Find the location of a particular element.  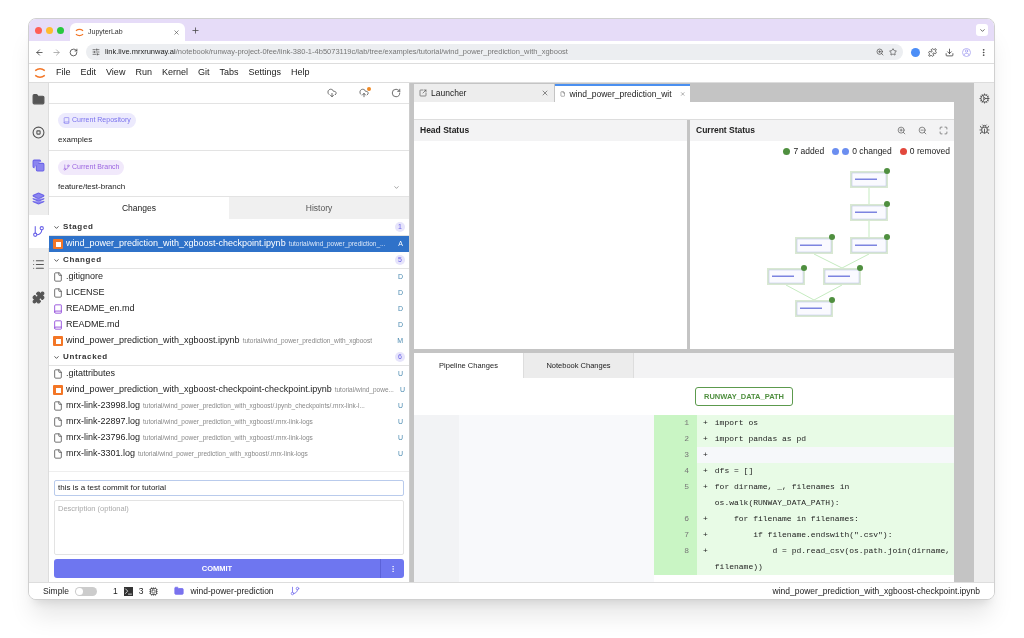

menu-item: Git is located at coordinates (203, 73).